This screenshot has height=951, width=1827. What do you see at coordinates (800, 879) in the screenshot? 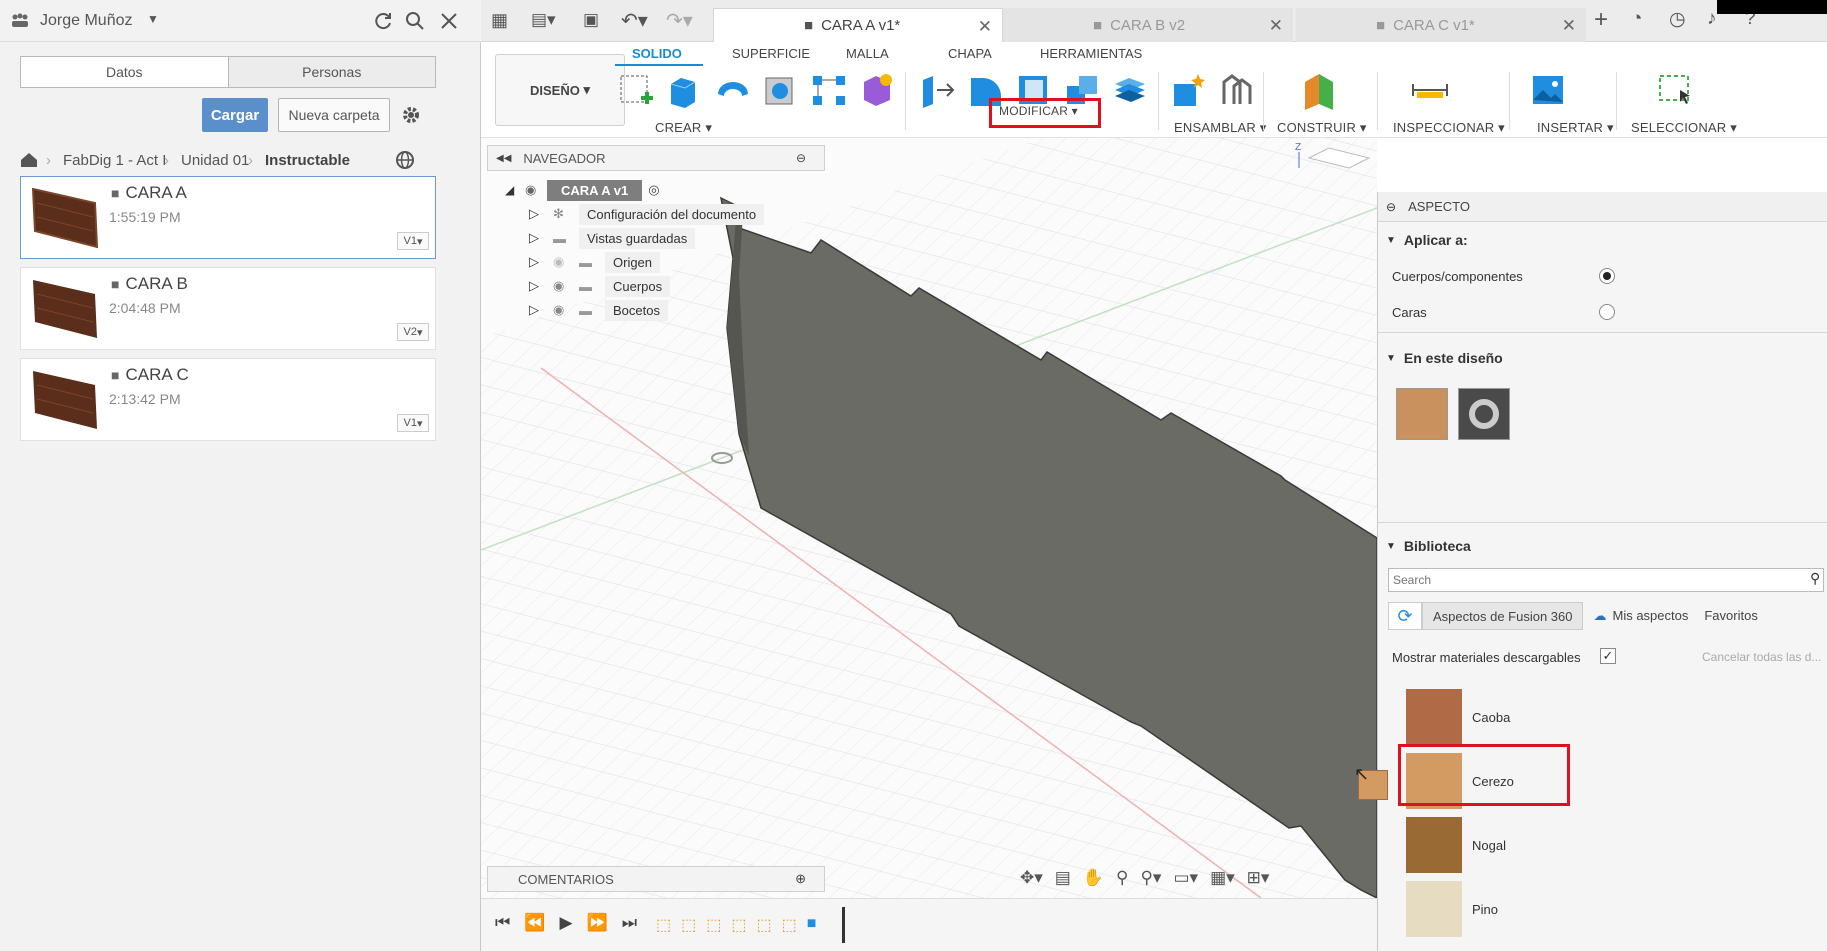
I see `add-comment-icon: ⊕` at bounding box center [800, 879].